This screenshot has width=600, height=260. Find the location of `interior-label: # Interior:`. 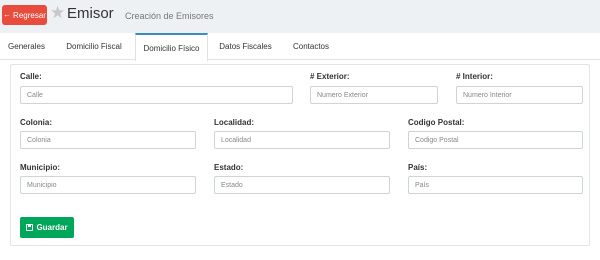

interior-label: # Interior: is located at coordinates (474, 76).